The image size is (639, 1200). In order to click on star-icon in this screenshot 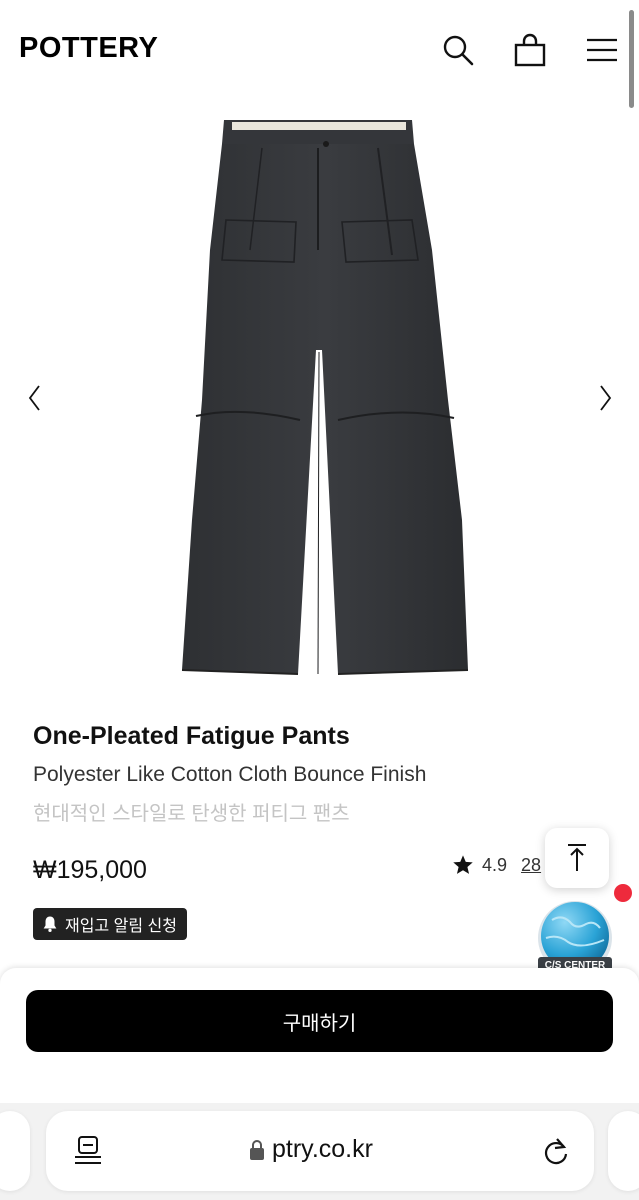, I will do `click(463, 864)`.